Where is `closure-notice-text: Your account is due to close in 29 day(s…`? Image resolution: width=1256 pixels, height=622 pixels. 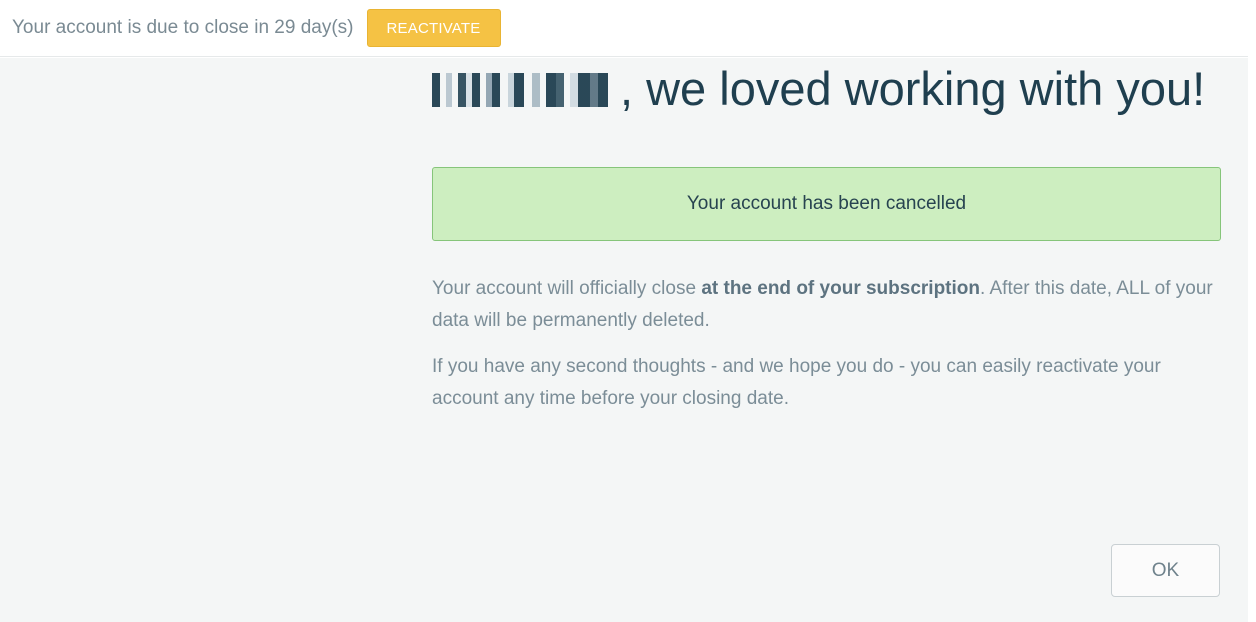 closure-notice-text: Your account is due to close in 29 day(s… is located at coordinates (183, 27).